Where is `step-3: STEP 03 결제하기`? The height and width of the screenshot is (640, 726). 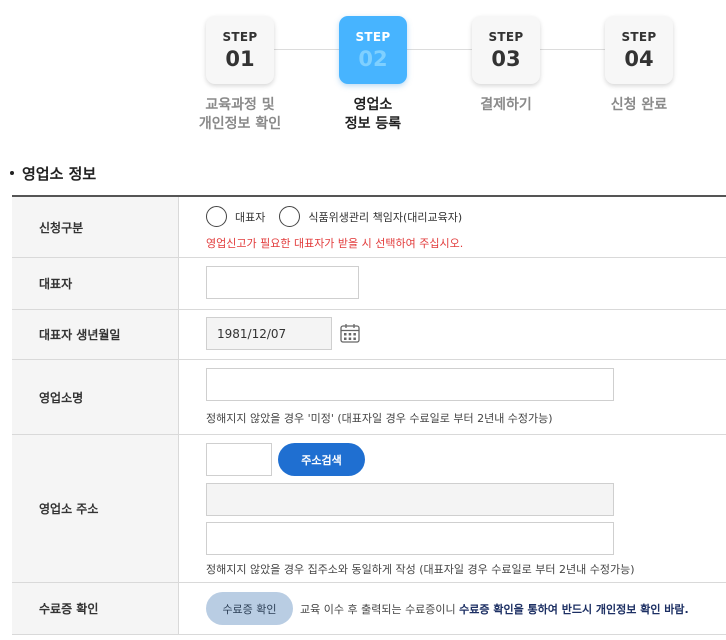
step-3: STEP 03 결제하기 is located at coordinates (506, 65).